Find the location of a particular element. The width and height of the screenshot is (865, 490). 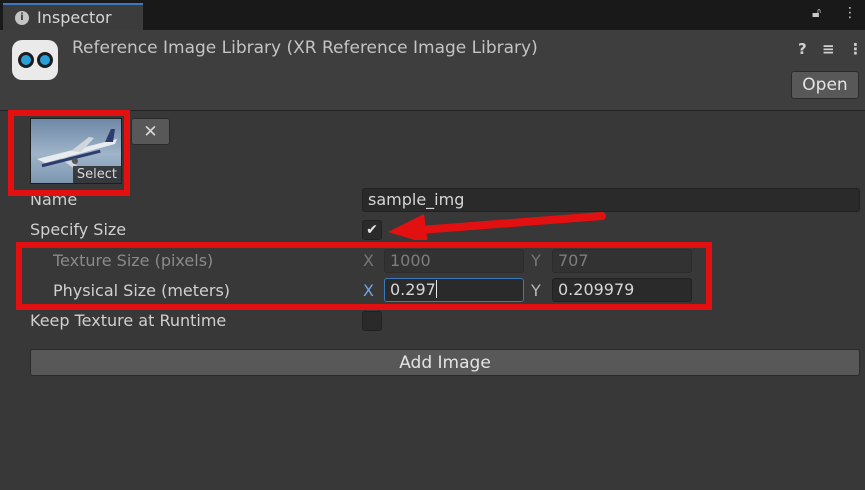

help-icon: ? is located at coordinates (802, 49).